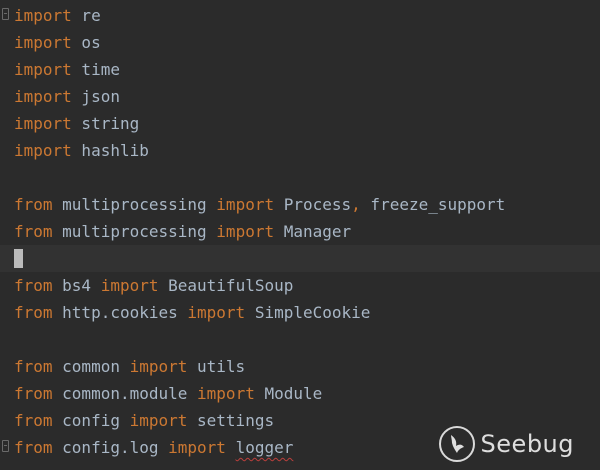 Image resolution: width=600 pixels, height=470 pixels. What do you see at coordinates (300, 366) in the screenshot?
I see `code-line: from common import utils` at bounding box center [300, 366].